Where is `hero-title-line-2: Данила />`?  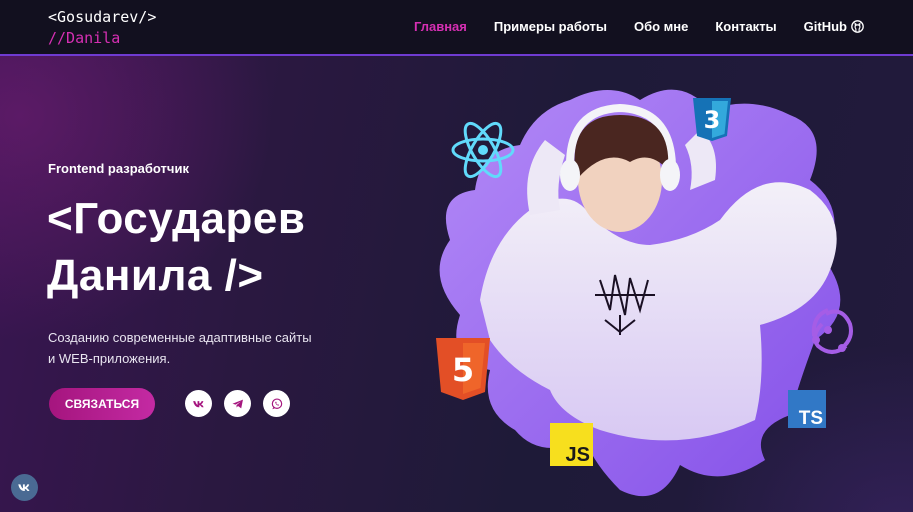
hero-title-line-2: Данила /> is located at coordinates (155, 275).